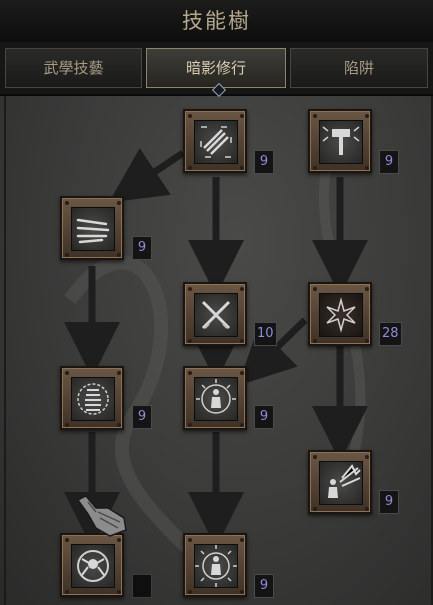  I want to click on gauntlet-cursor-icon, so click(101, 516).